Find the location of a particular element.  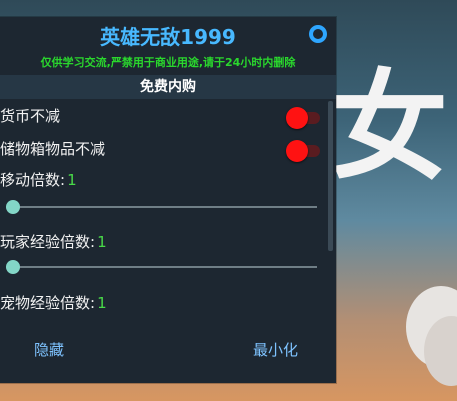

storage-toggle is located at coordinates (303, 151).